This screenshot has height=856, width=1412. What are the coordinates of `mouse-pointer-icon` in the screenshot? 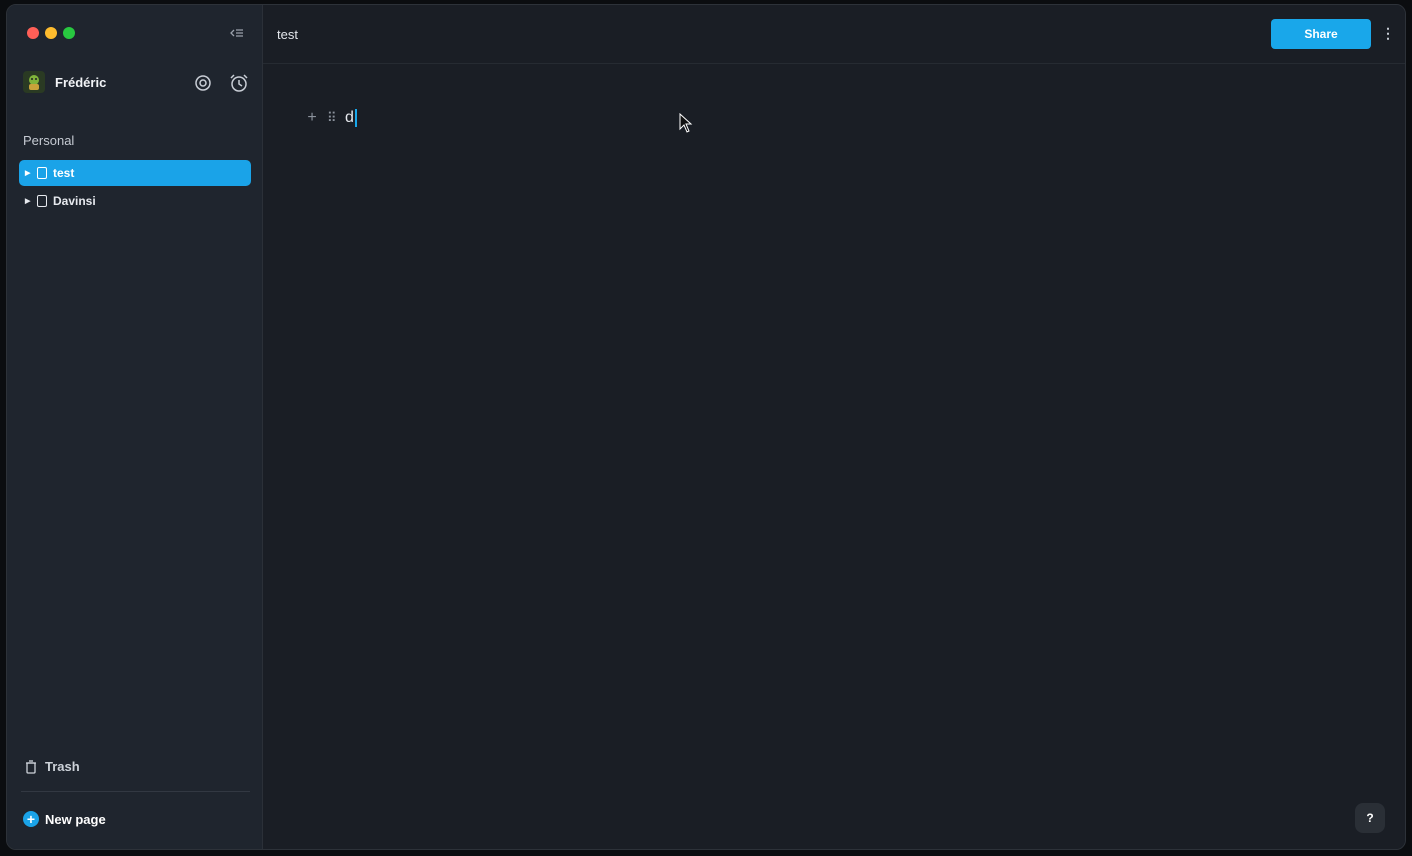 It's located at (686, 125).